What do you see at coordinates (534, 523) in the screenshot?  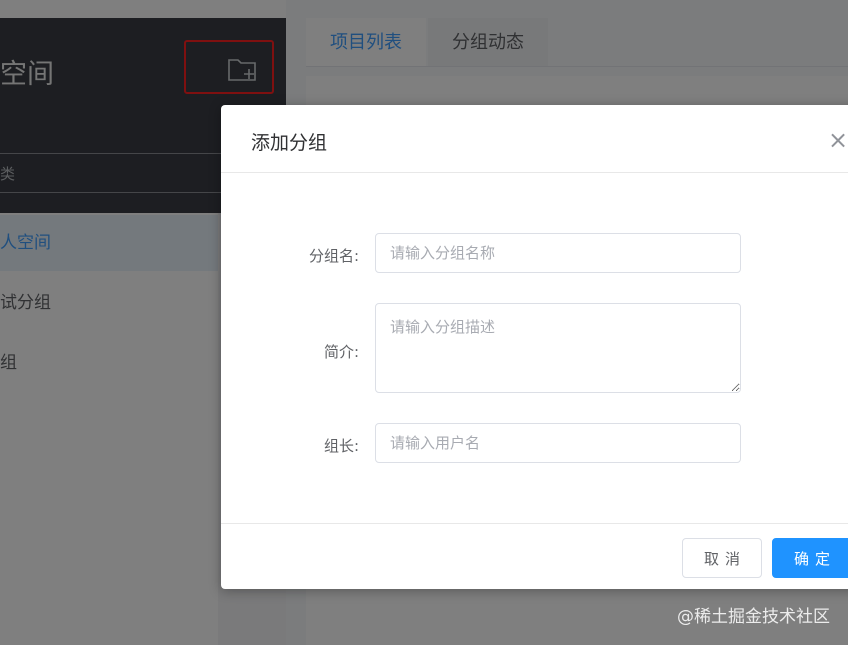 I see `dialog-footer-divider` at bounding box center [534, 523].